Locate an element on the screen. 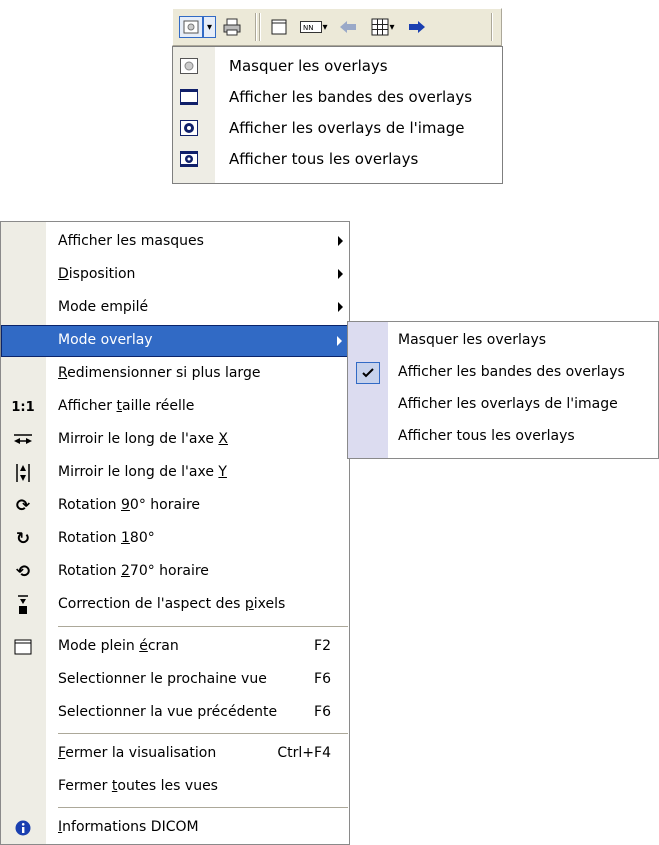 This screenshot has height=845, width=659. menu-item-stacked-mode: Mode empilé is located at coordinates (175, 308).